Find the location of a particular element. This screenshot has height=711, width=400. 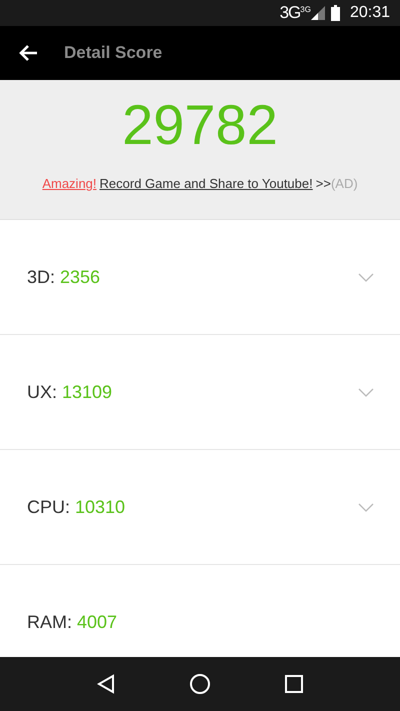

score-label: CPU: is located at coordinates (48, 507).